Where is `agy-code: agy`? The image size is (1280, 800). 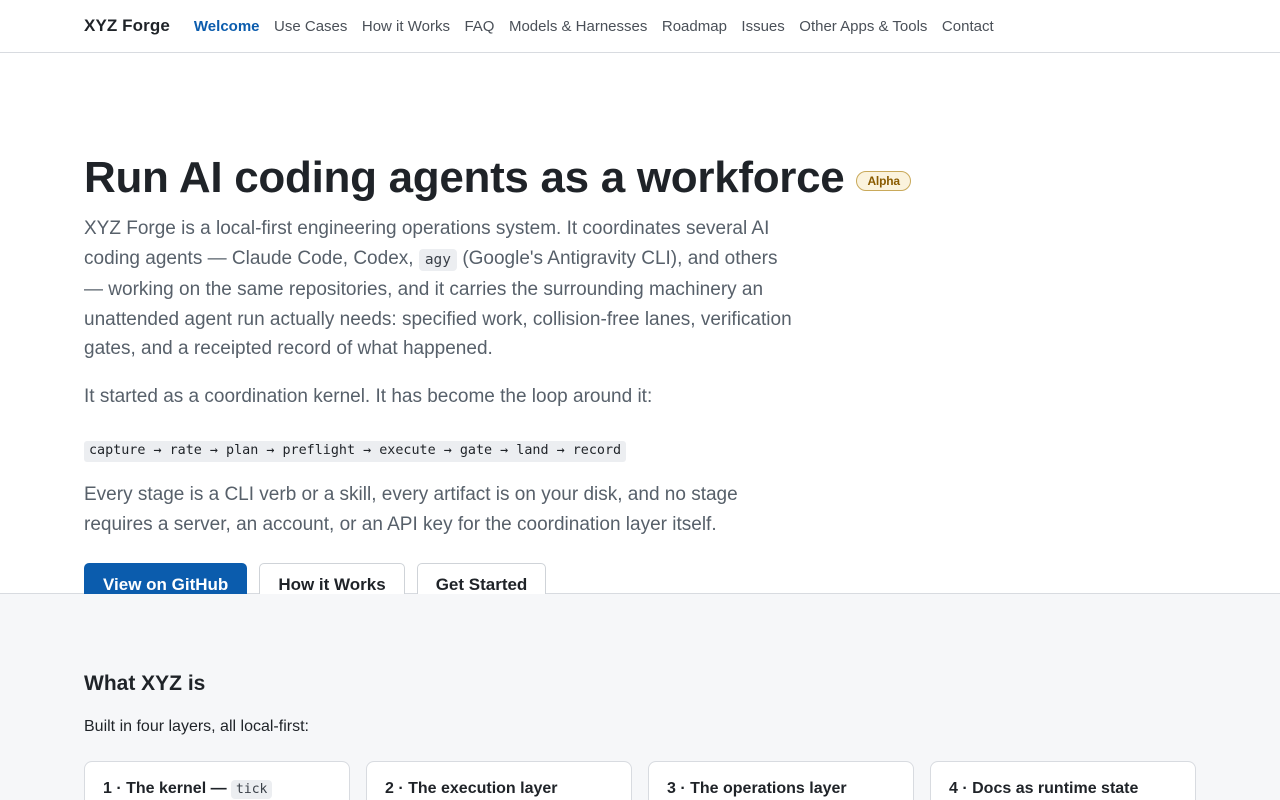
agy-code: agy is located at coordinates (438, 259).